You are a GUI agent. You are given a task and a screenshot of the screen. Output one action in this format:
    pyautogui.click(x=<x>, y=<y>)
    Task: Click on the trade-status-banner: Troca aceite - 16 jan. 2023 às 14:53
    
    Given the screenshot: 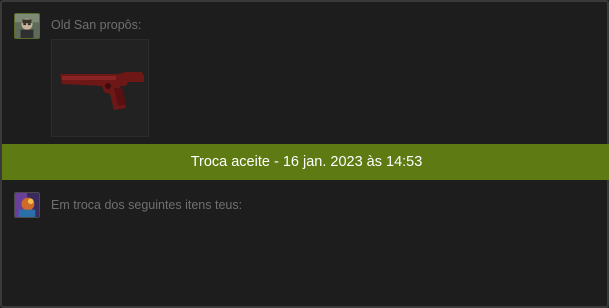 What is the action you would take?
    pyautogui.click(x=305, y=162)
    